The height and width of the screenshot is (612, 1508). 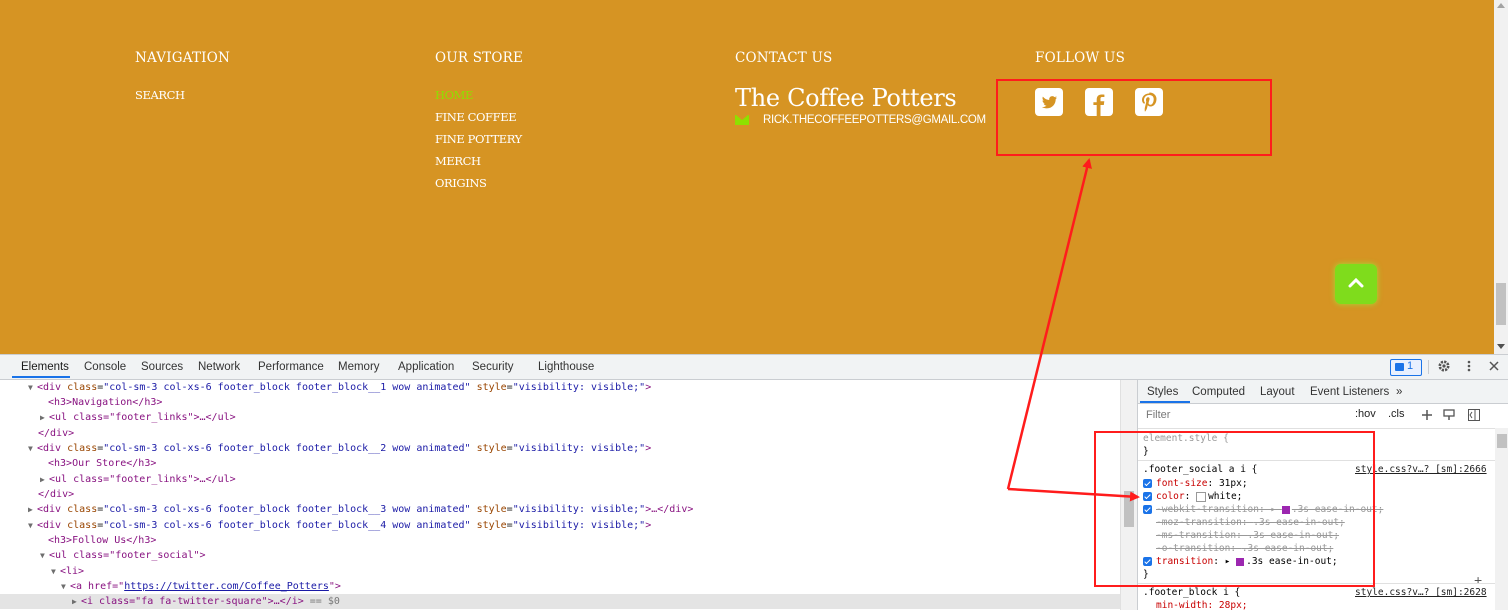 What do you see at coordinates (426, 367) in the screenshot?
I see `tab-application: Application` at bounding box center [426, 367].